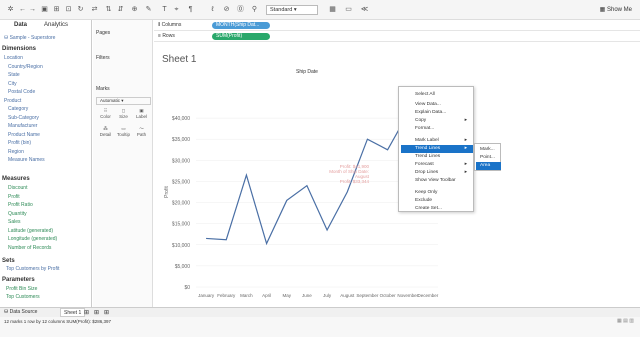  Describe the element at coordinates (13, 58) in the screenshot. I see `dimension-item: Location` at that location.